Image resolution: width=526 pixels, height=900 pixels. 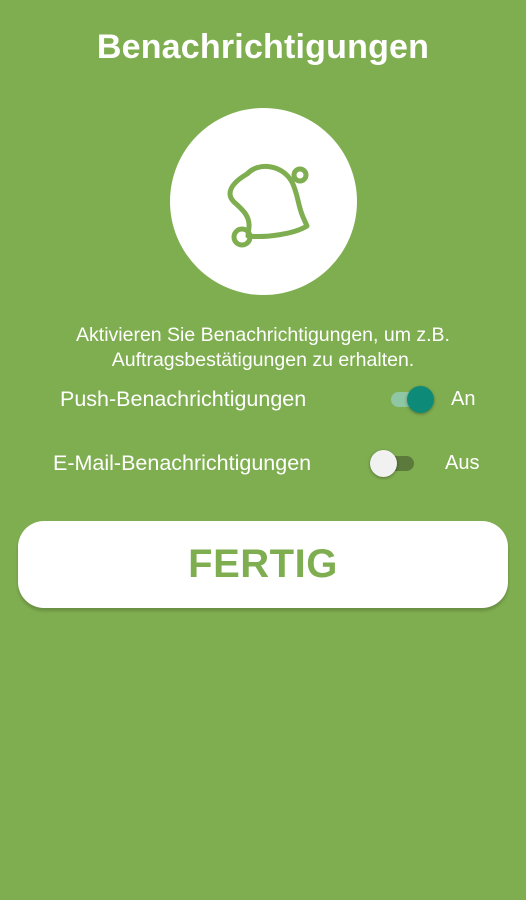 I want to click on description-line-2: Auftragsbestätigungen zu erhalten., so click(x=263, y=360).